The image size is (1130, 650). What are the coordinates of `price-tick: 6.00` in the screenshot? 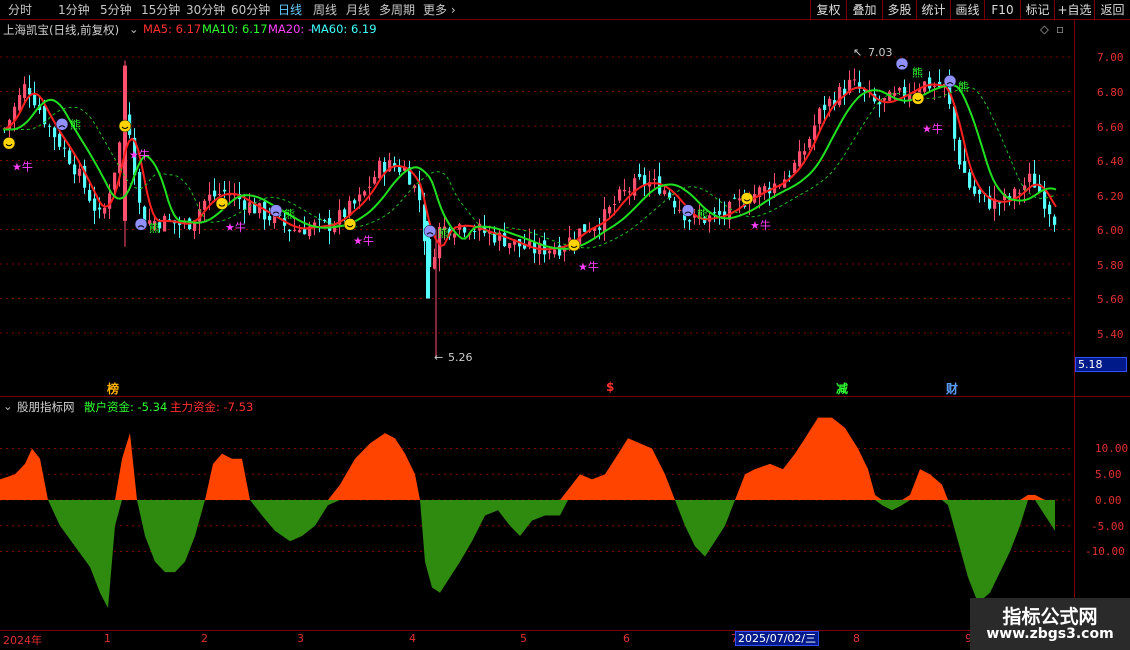 It's located at (1110, 230).